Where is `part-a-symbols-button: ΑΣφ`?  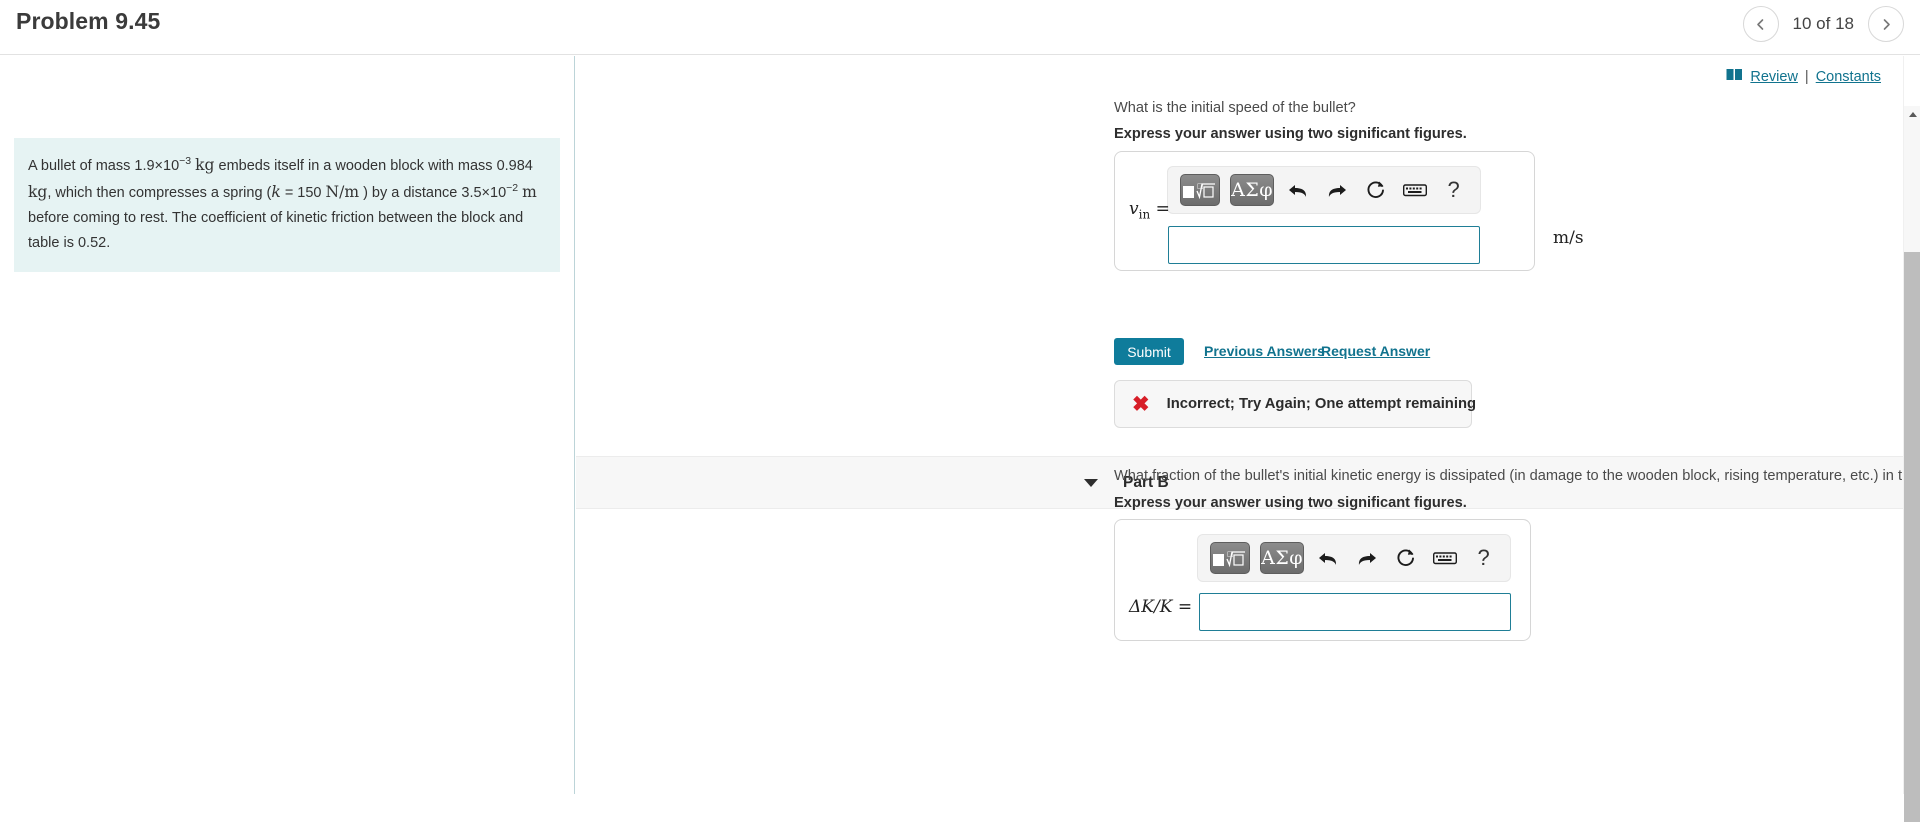
part-a-symbols-button: ΑΣφ is located at coordinates (1252, 190).